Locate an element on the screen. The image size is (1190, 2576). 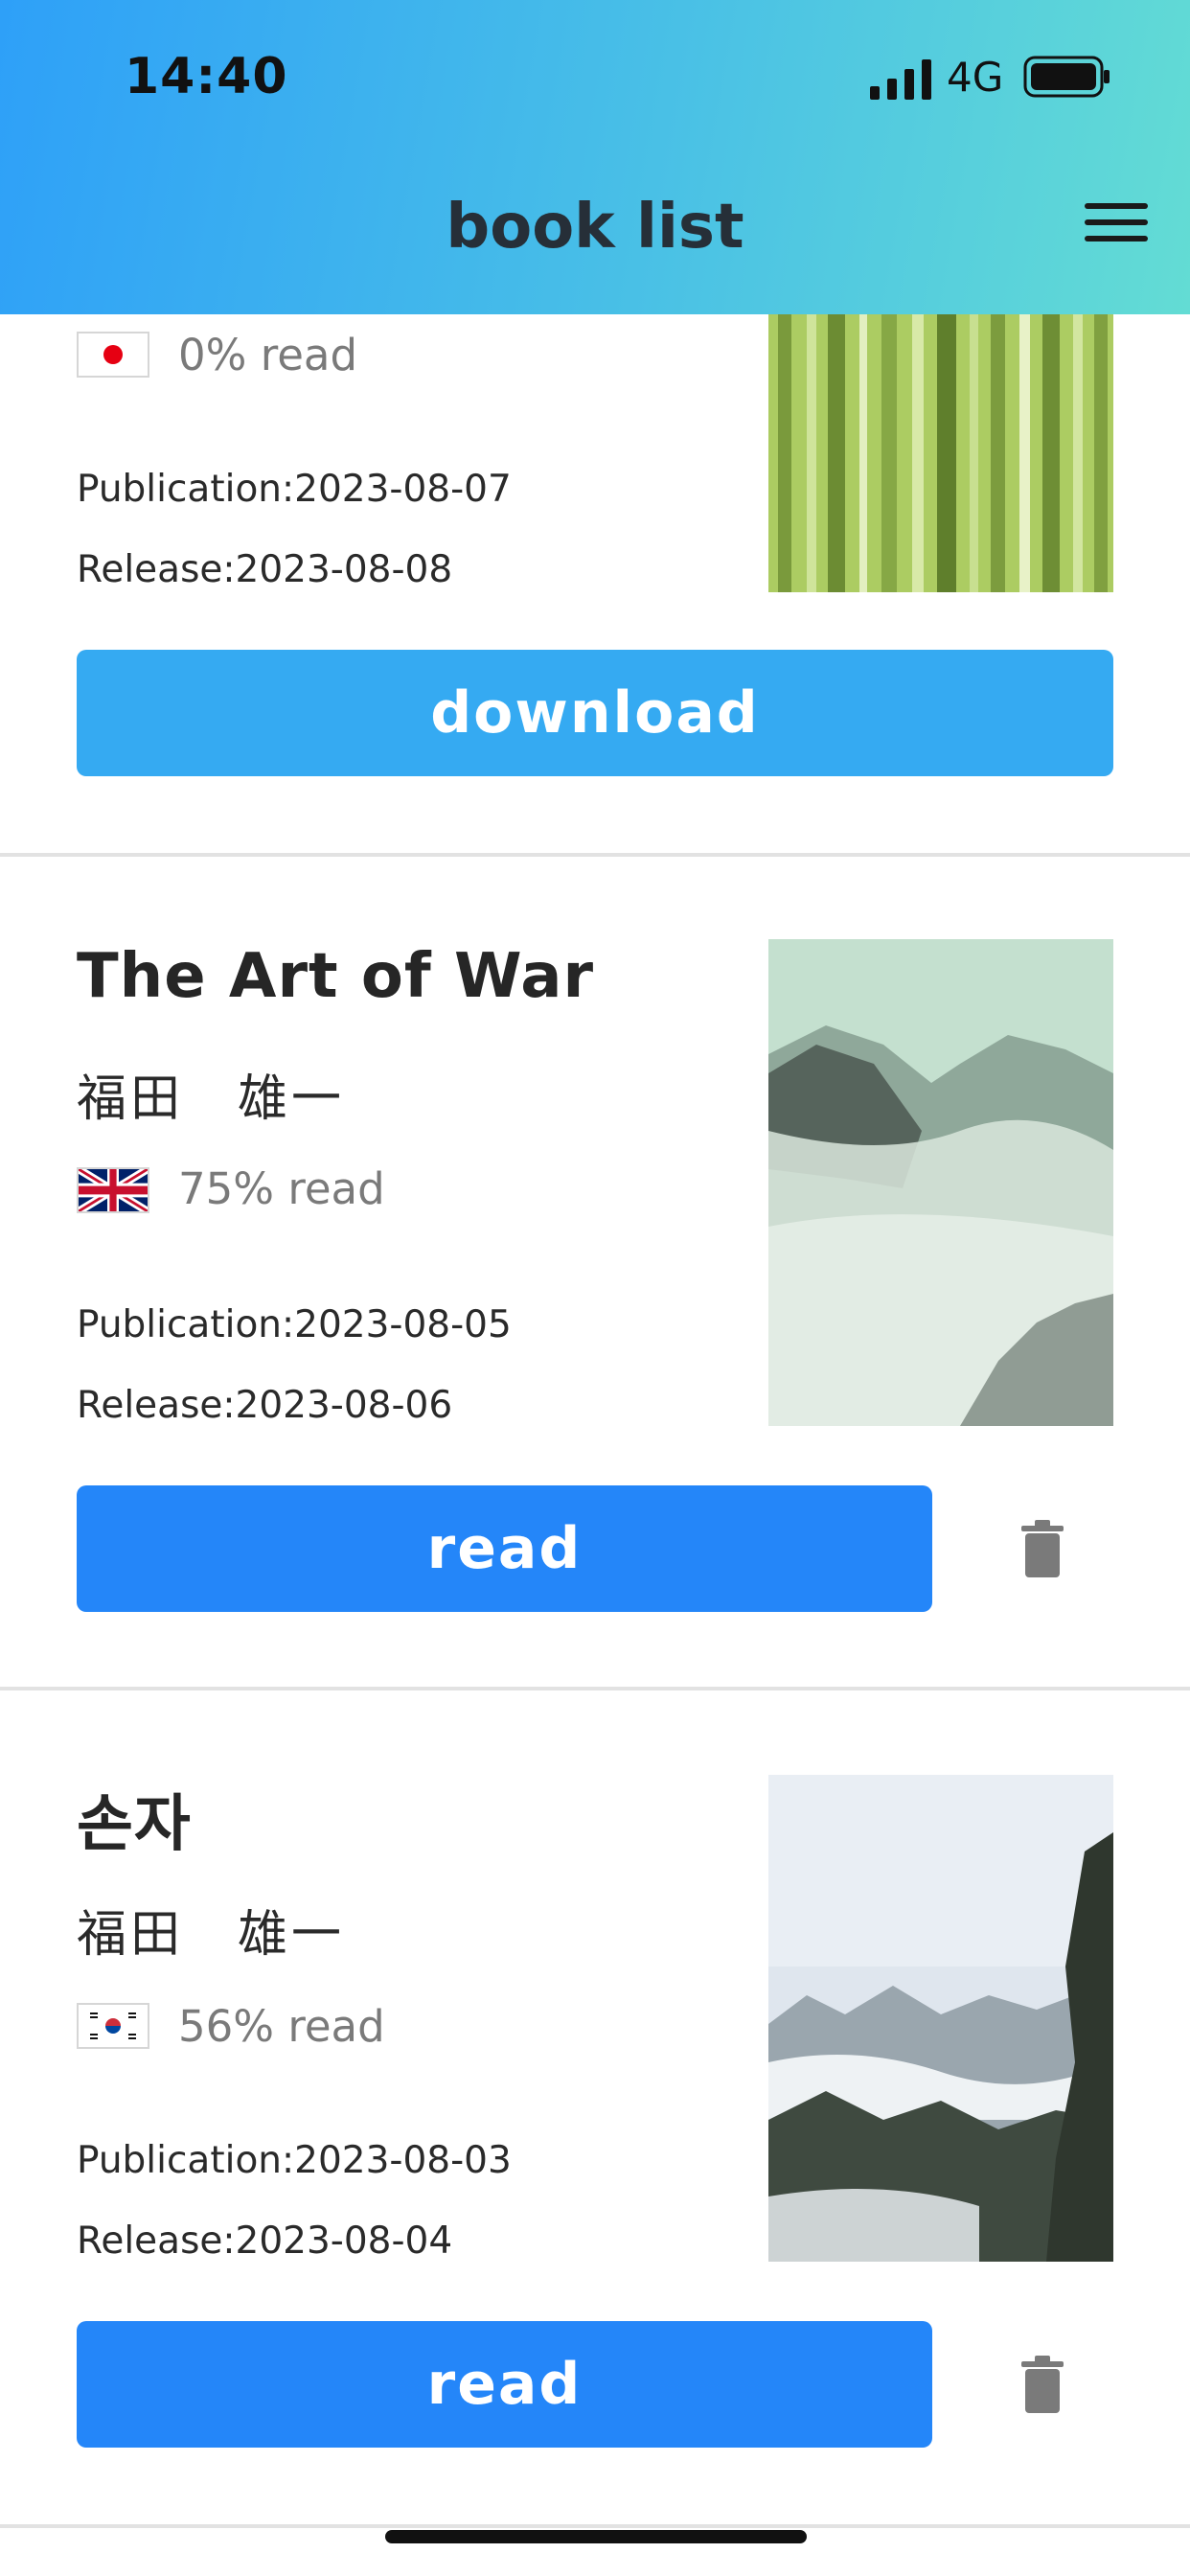
publication-date: Publication:2023-08-05 is located at coordinates (295, 1324).